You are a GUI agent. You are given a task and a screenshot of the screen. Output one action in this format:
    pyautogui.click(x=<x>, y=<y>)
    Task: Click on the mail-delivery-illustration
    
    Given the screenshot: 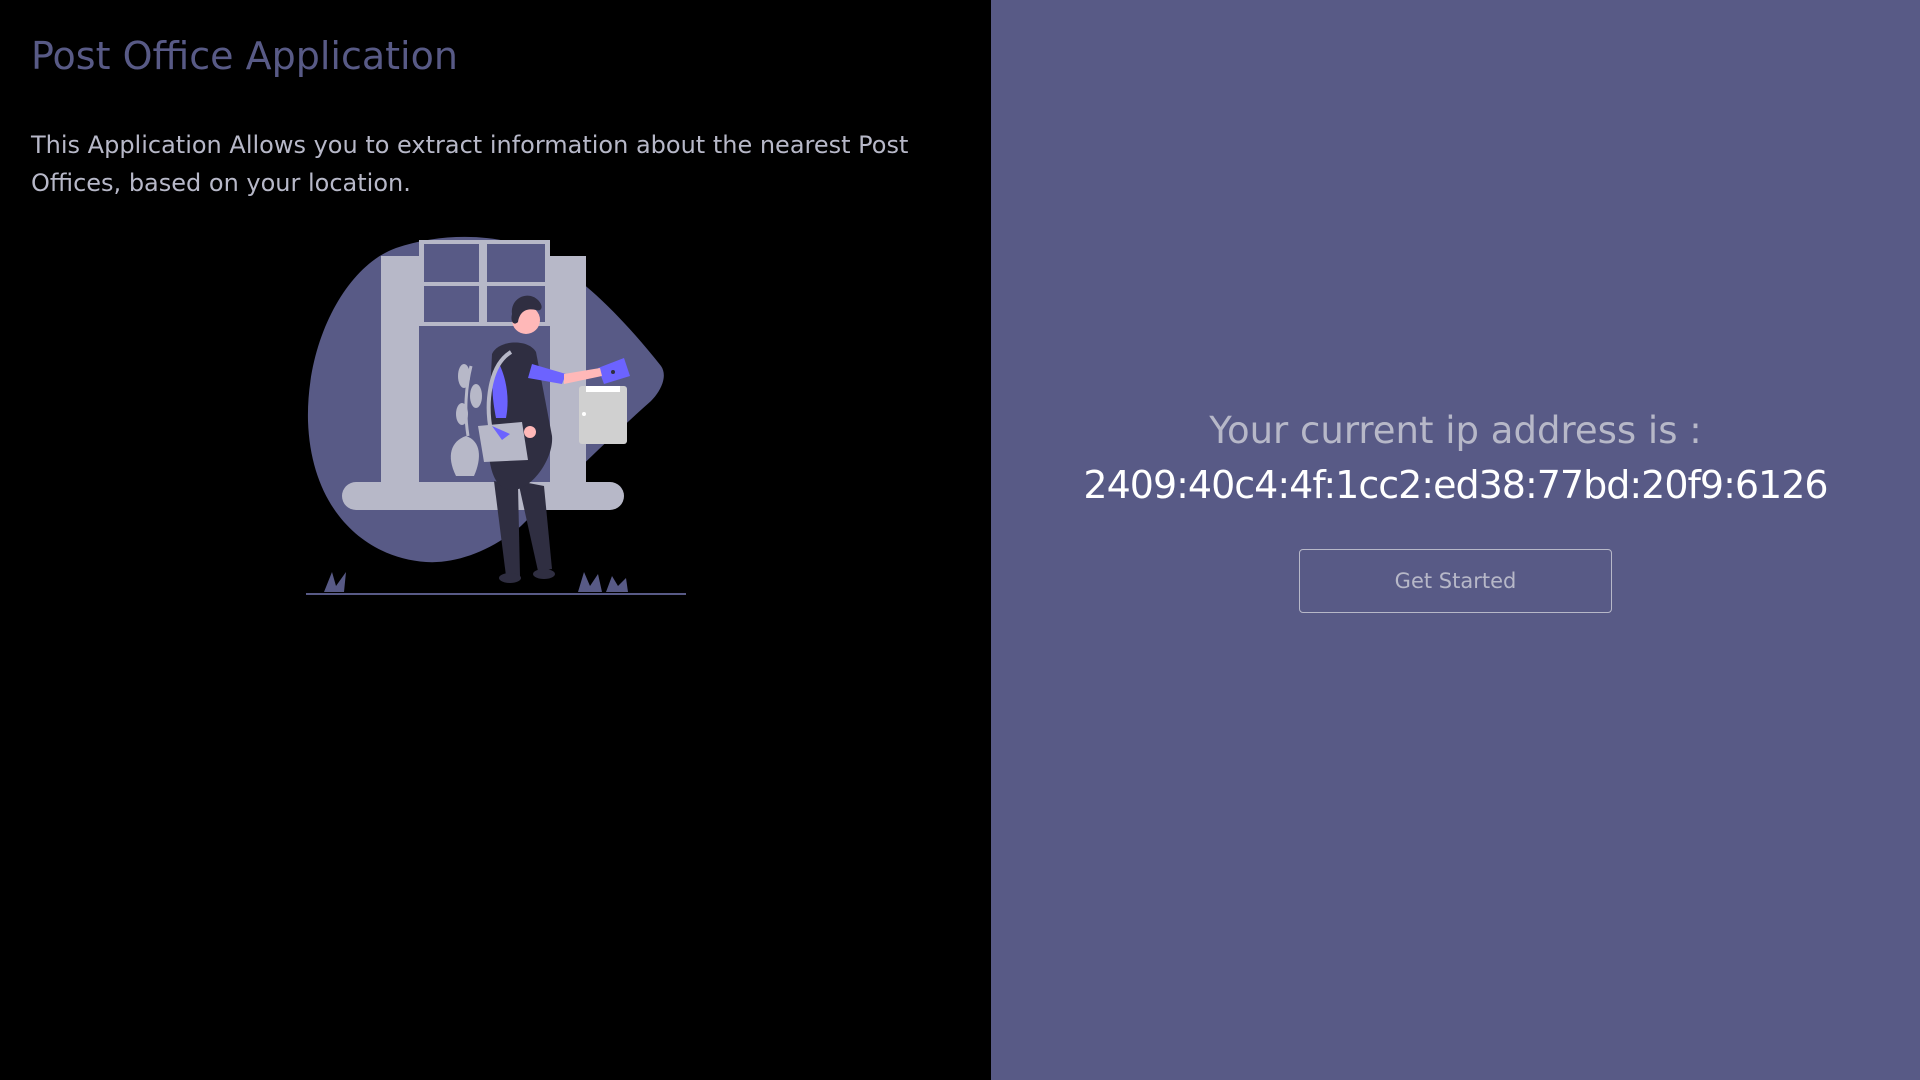 What is the action you would take?
    pyautogui.click(x=496, y=415)
    